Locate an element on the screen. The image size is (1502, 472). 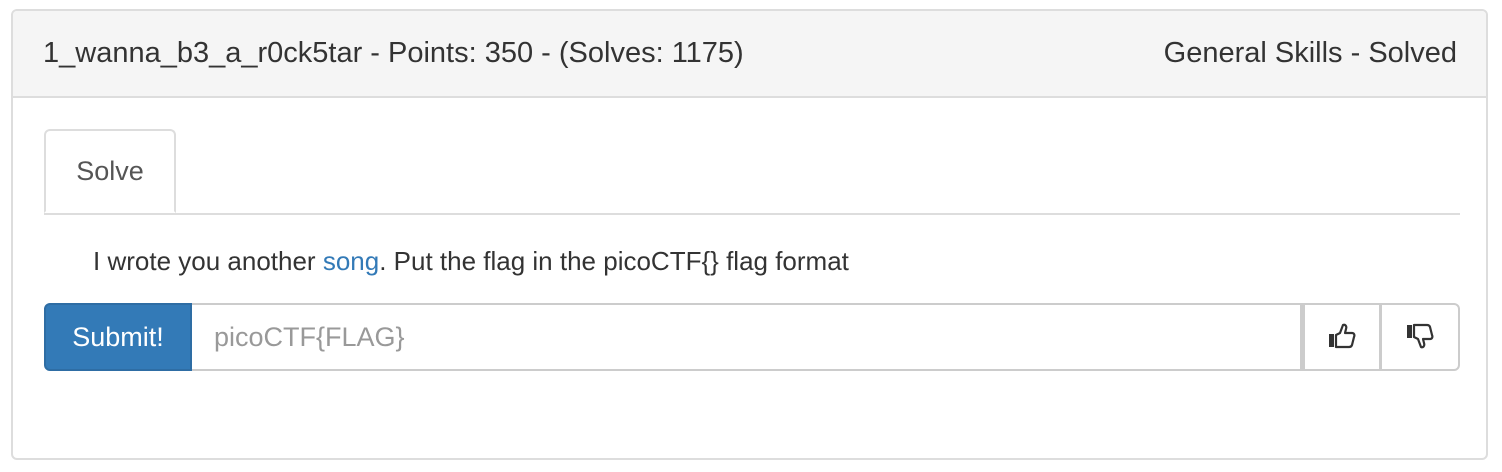
downvote-button is located at coordinates (1420, 337).